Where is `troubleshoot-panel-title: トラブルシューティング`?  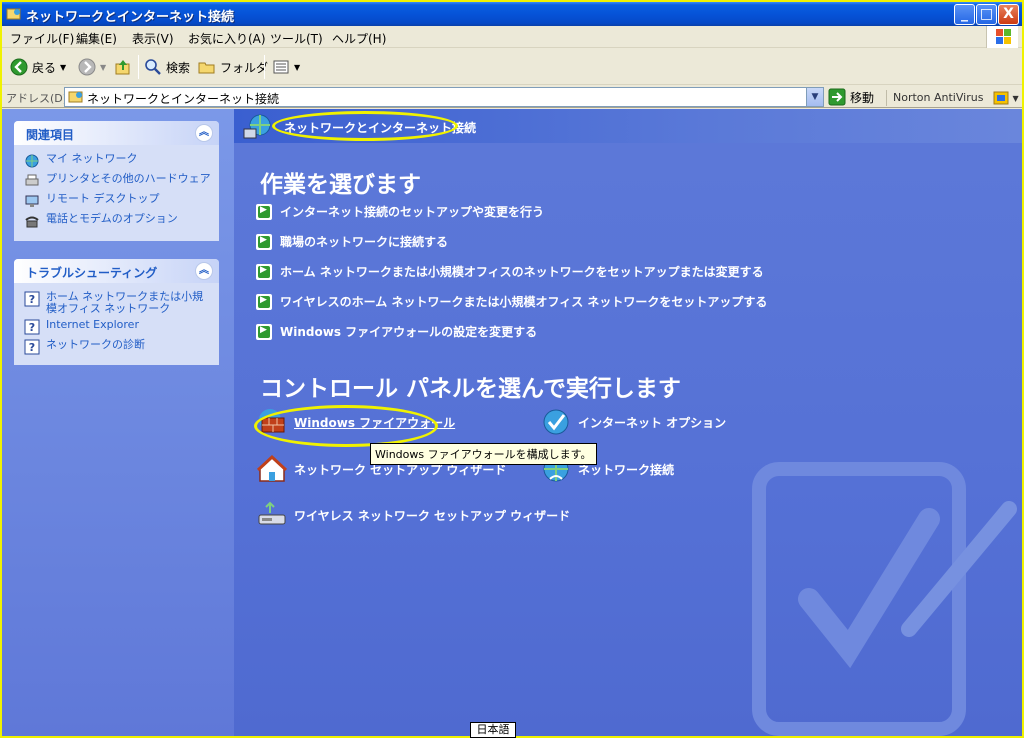 troubleshoot-panel-title: トラブルシューティング is located at coordinates (92, 273).